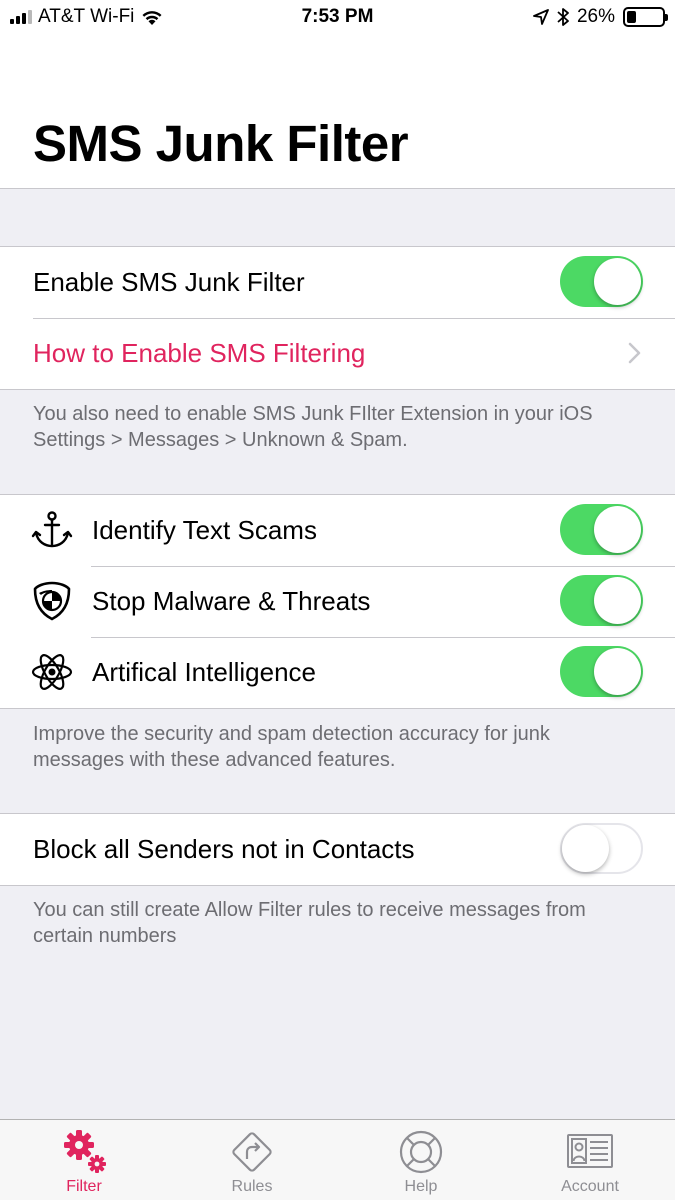 The image size is (675, 1200). What do you see at coordinates (169, 282) in the screenshot?
I see `enable-filter-label: Enable SMS Junk Filter` at bounding box center [169, 282].